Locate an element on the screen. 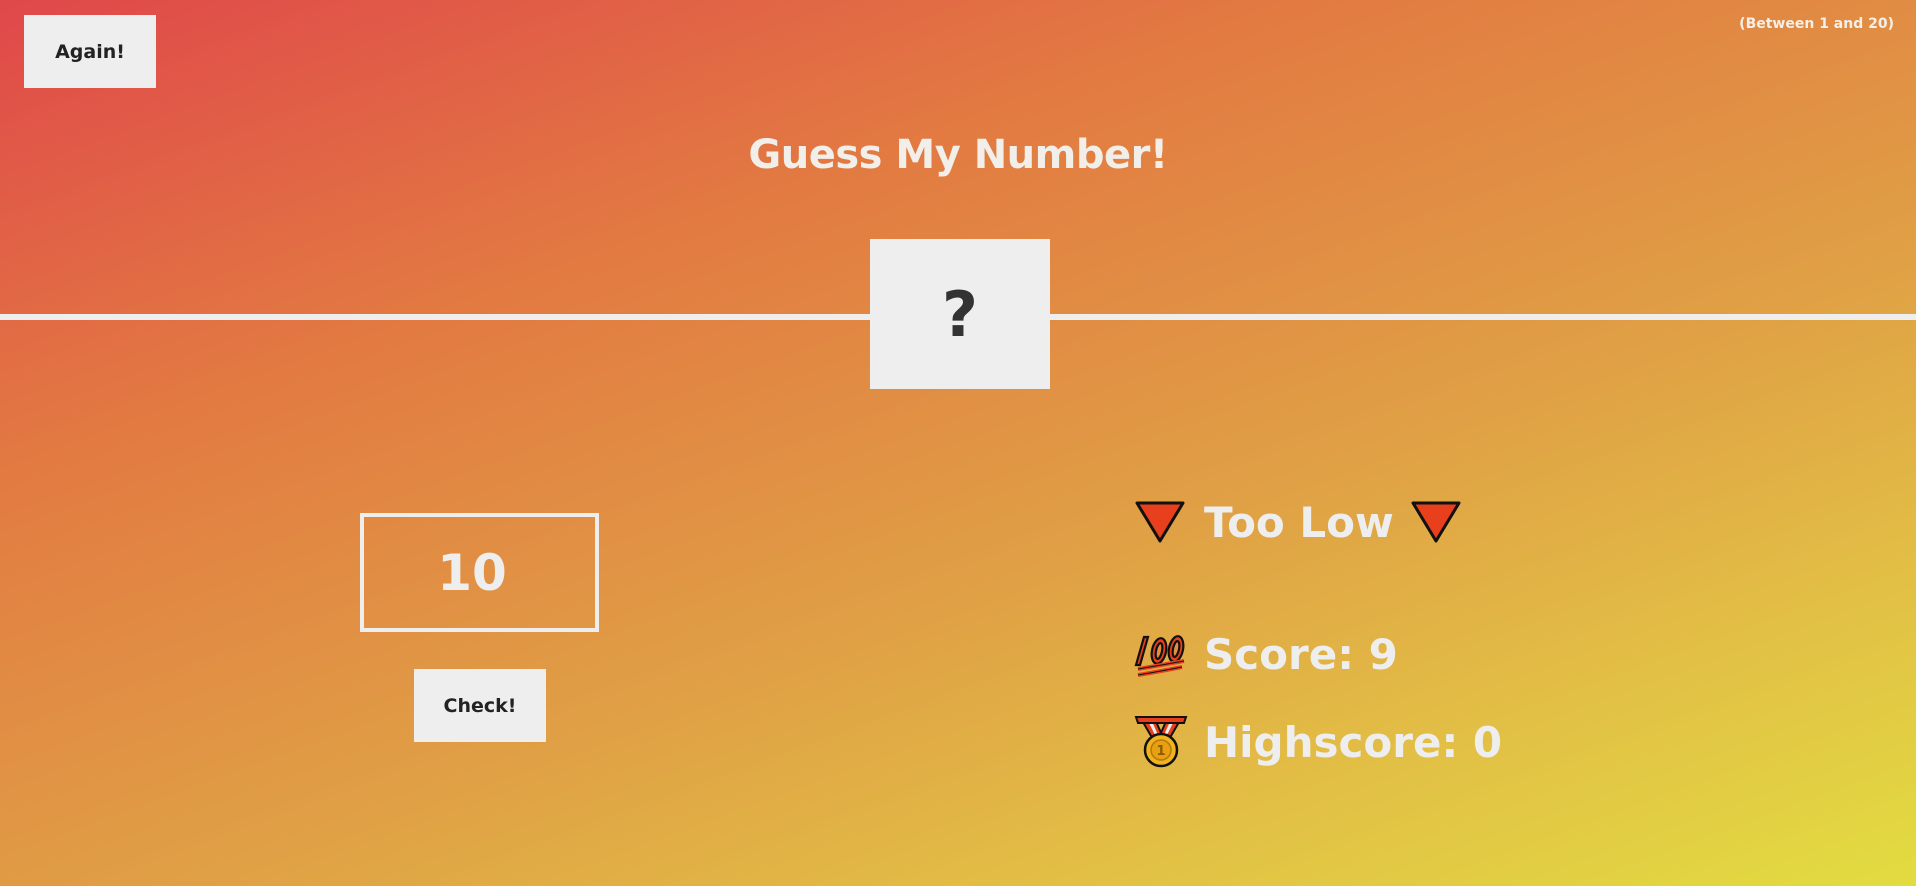  check-button: Check! is located at coordinates (480, 705).